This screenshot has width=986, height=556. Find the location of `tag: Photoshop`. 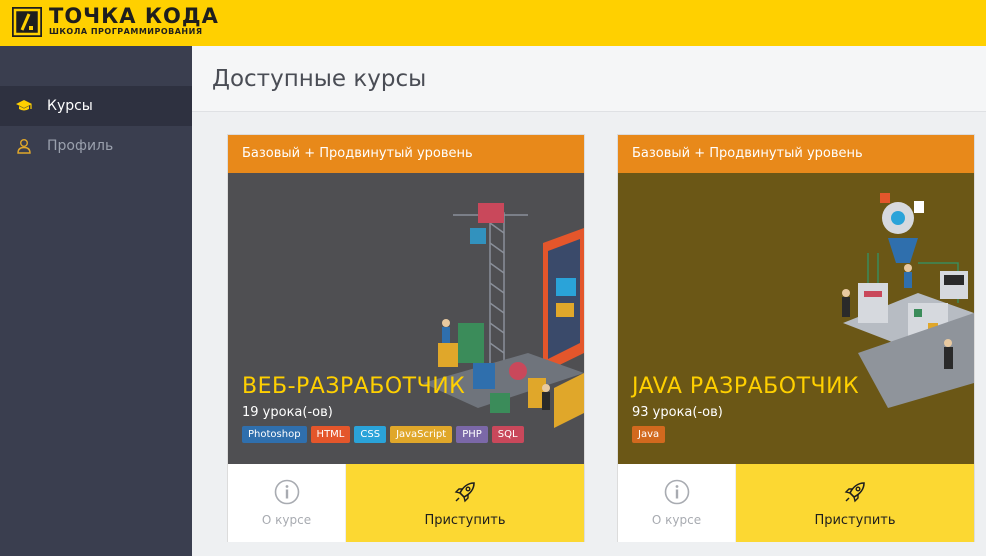

tag: Photoshop is located at coordinates (274, 434).